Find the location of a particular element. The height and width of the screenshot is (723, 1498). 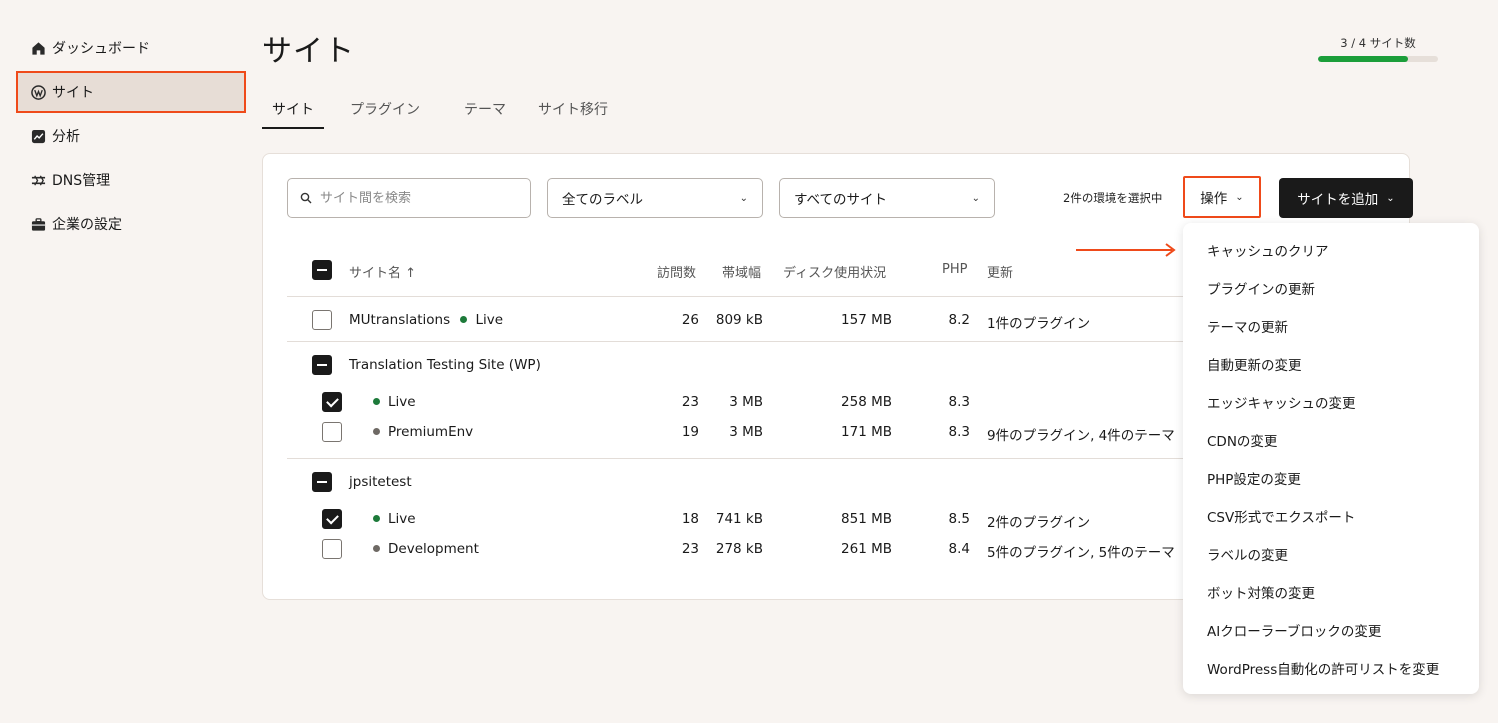

visits-value: 26 is located at coordinates (690, 320).